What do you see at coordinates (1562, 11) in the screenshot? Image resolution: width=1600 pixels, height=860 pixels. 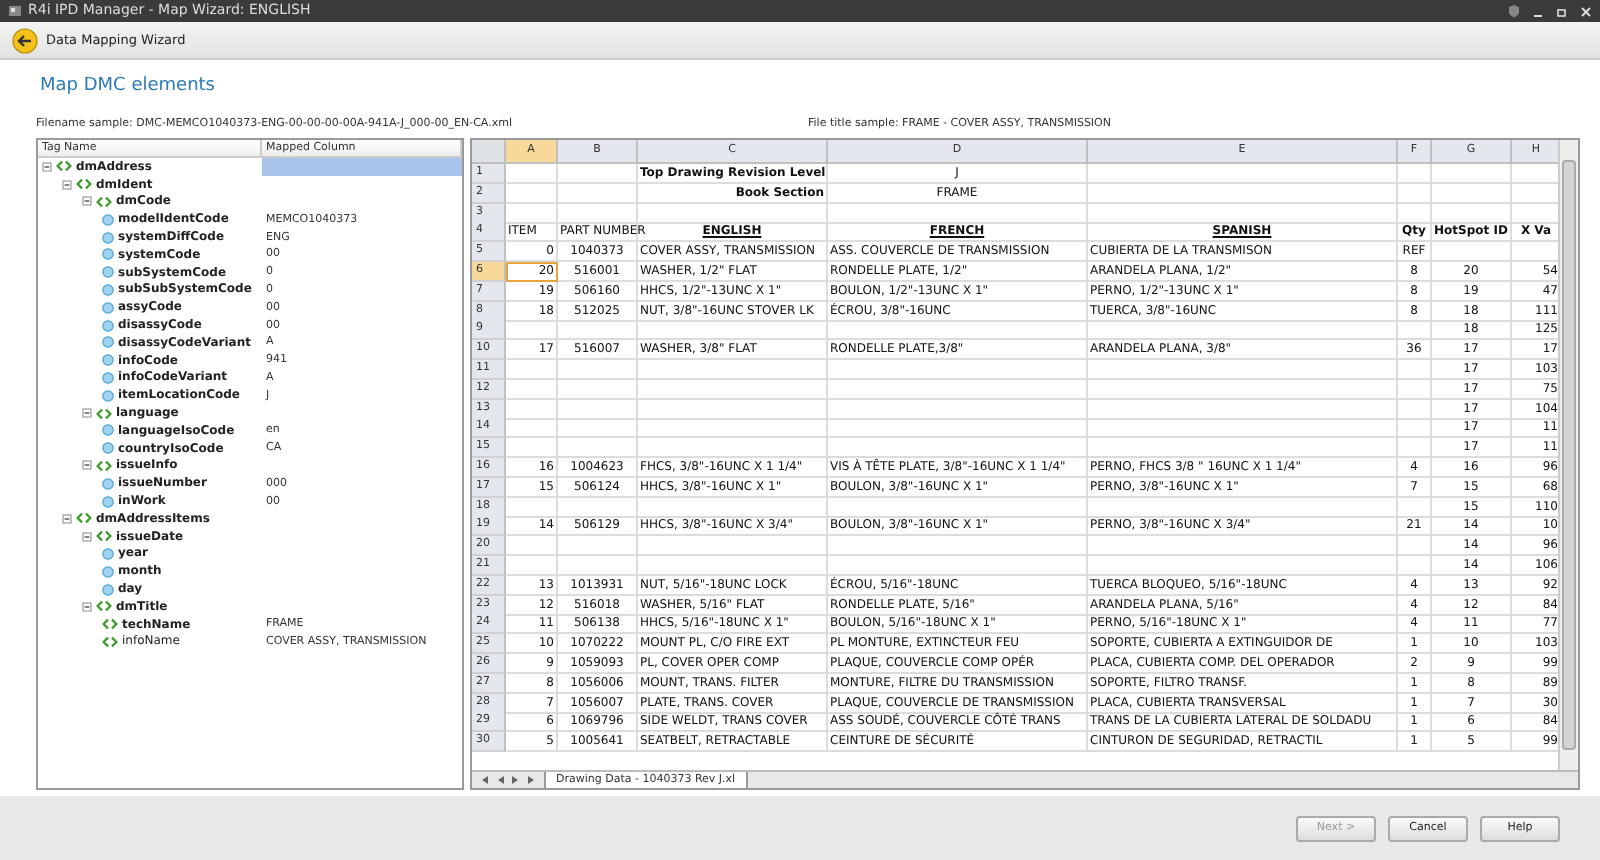 I see `restore-icon` at bounding box center [1562, 11].